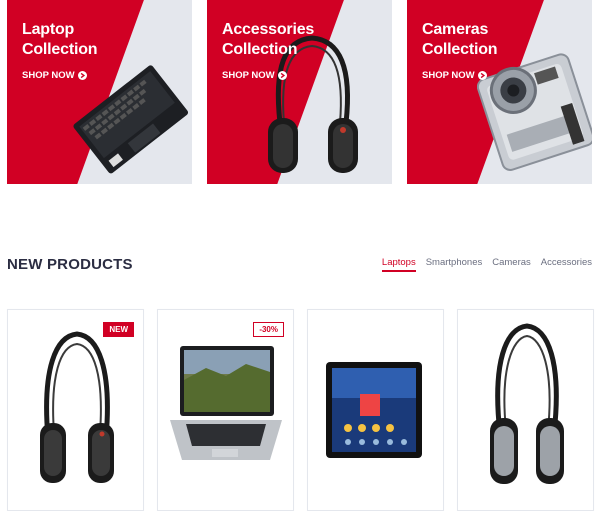  Describe the element at coordinates (511, 264) in the screenshot. I see `tab-cameras: Cameras` at that location.